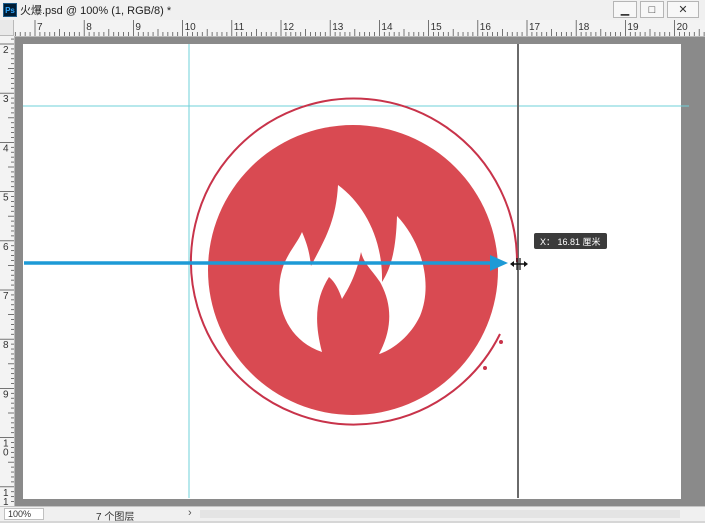 The image size is (705, 523). What do you see at coordinates (584, 27) in the screenshot?
I see `ruler-label: 18` at bounding box center [584, 27].